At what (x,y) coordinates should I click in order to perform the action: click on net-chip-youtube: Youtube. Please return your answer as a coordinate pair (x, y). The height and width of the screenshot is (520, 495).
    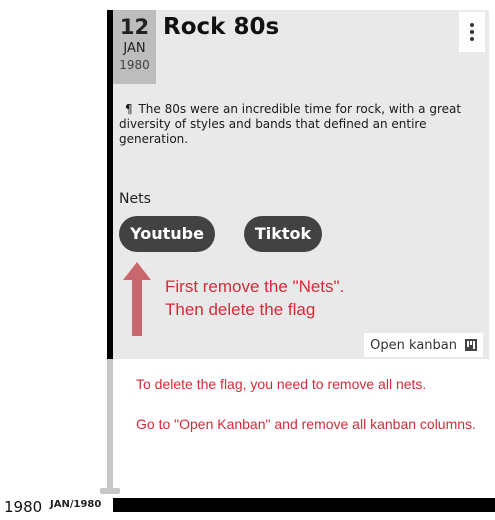
    Looking at the image, I should click on (167, 234).